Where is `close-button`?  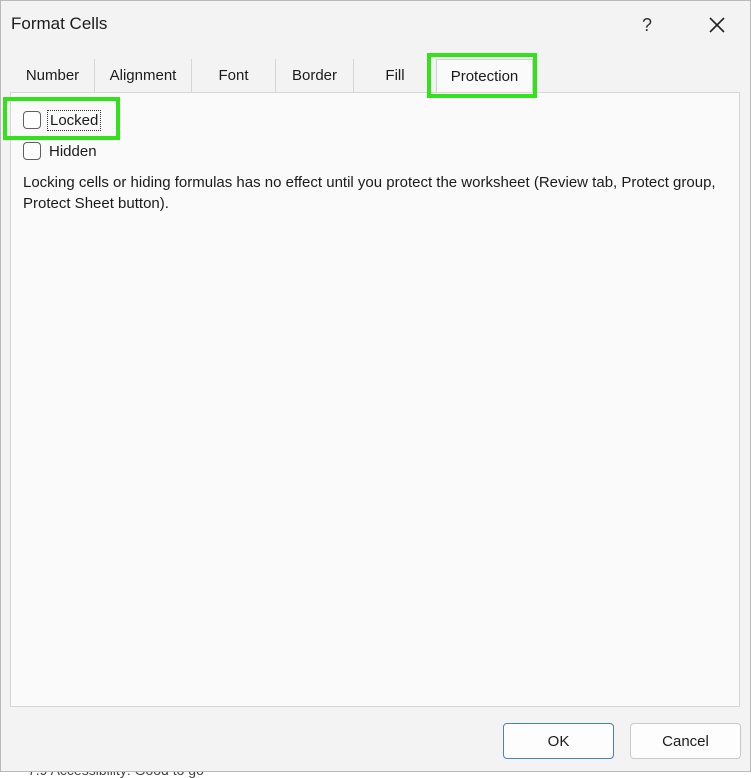
close-button is located at coordinates (717, 25).